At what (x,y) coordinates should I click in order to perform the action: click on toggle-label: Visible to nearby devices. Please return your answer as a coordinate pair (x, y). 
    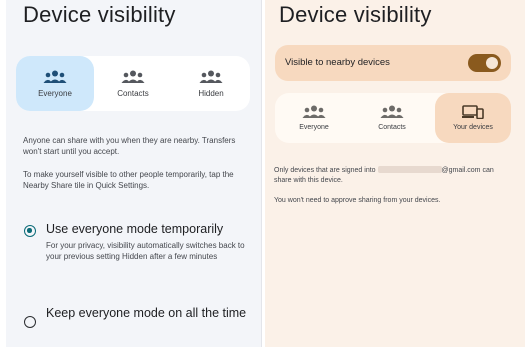
    Looking at the image, I should click on (337, 62).